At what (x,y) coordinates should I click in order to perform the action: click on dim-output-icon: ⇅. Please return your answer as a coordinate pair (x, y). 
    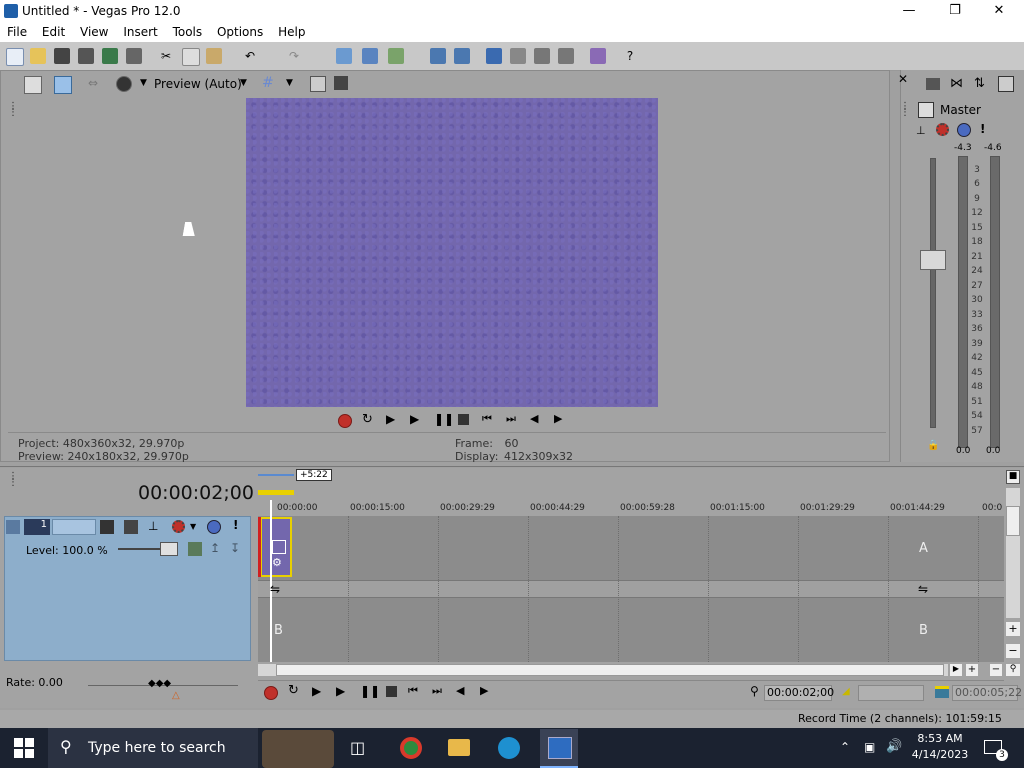
    Looking at the image, I should click on (979, 83).